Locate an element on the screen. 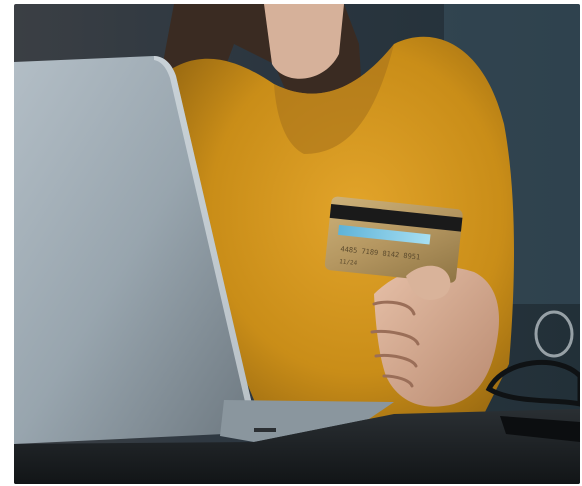  laptop-port is located at coordinates (265, 430).